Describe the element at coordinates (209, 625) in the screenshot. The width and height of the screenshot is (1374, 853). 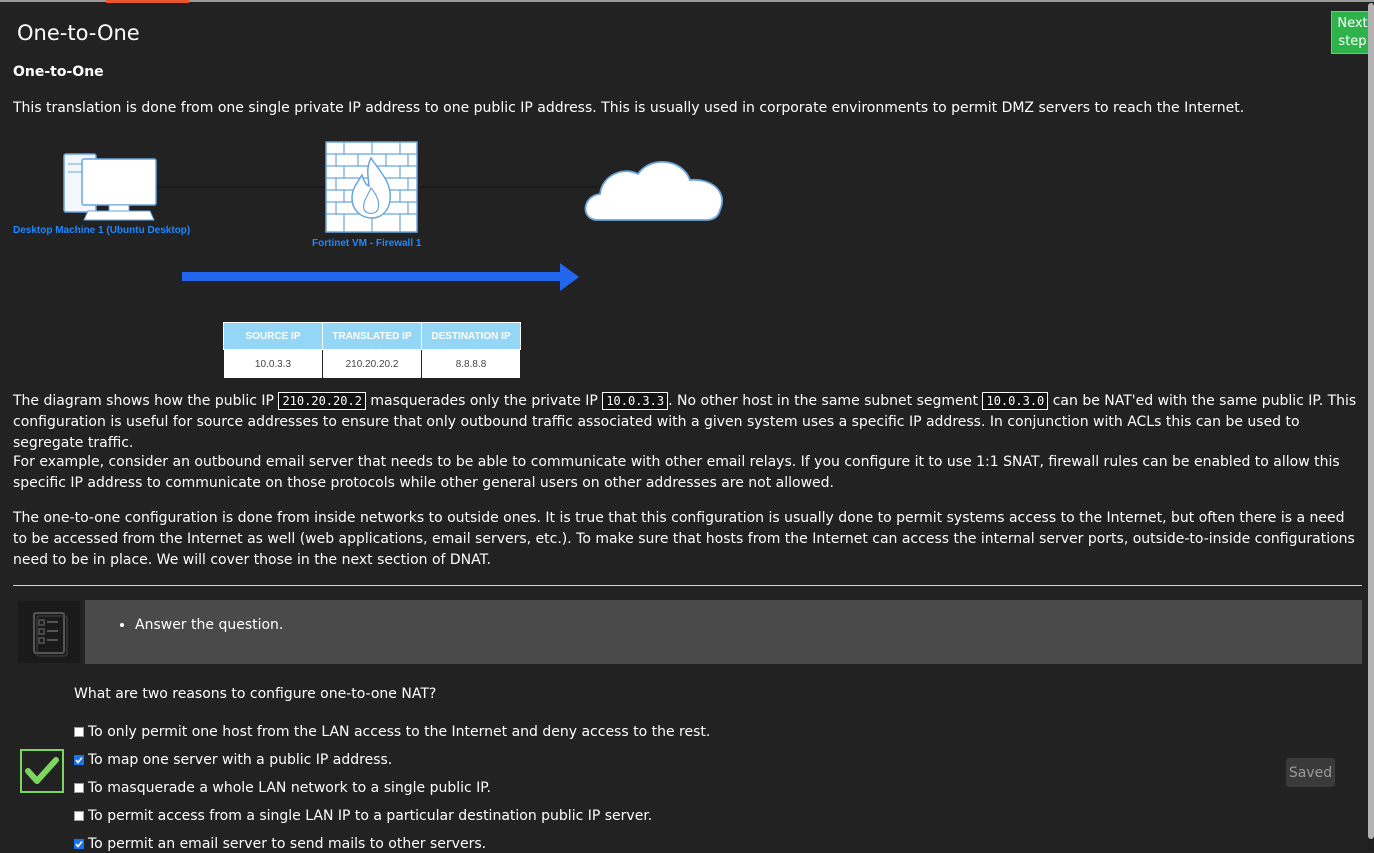
I see `task-instruction-item: Answer the question.` at that location.